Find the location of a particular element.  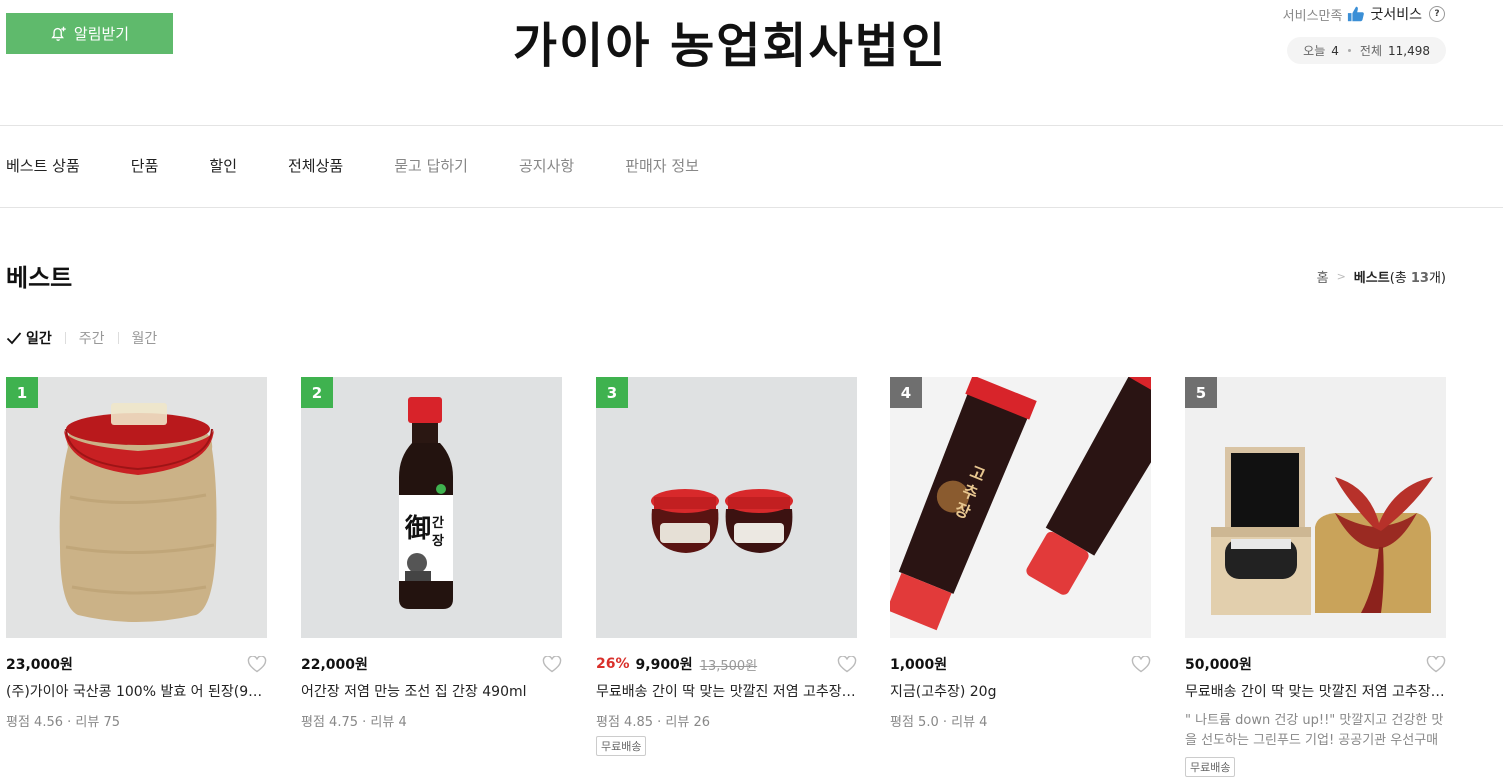

product-name: 지금(고추장) 20g is located at coordinates (1020, 691).